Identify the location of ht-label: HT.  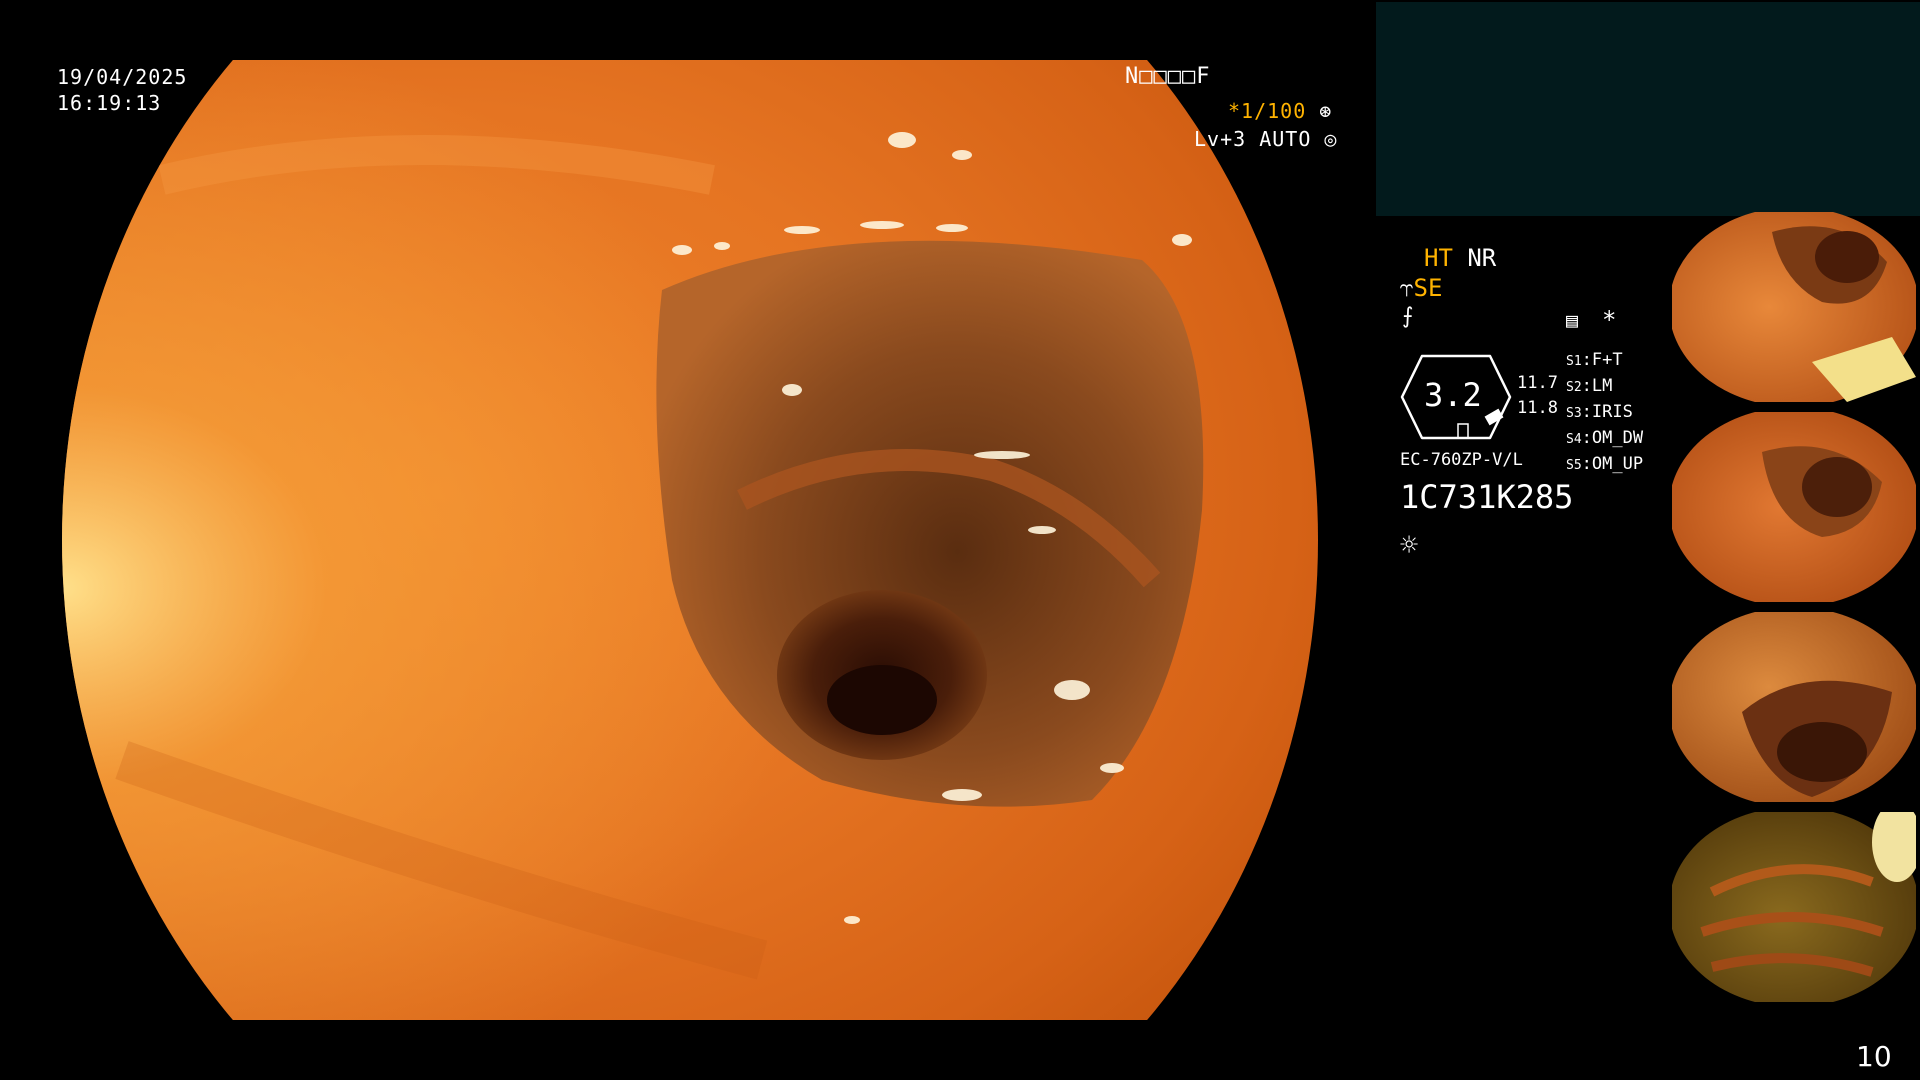
(1438, 258).